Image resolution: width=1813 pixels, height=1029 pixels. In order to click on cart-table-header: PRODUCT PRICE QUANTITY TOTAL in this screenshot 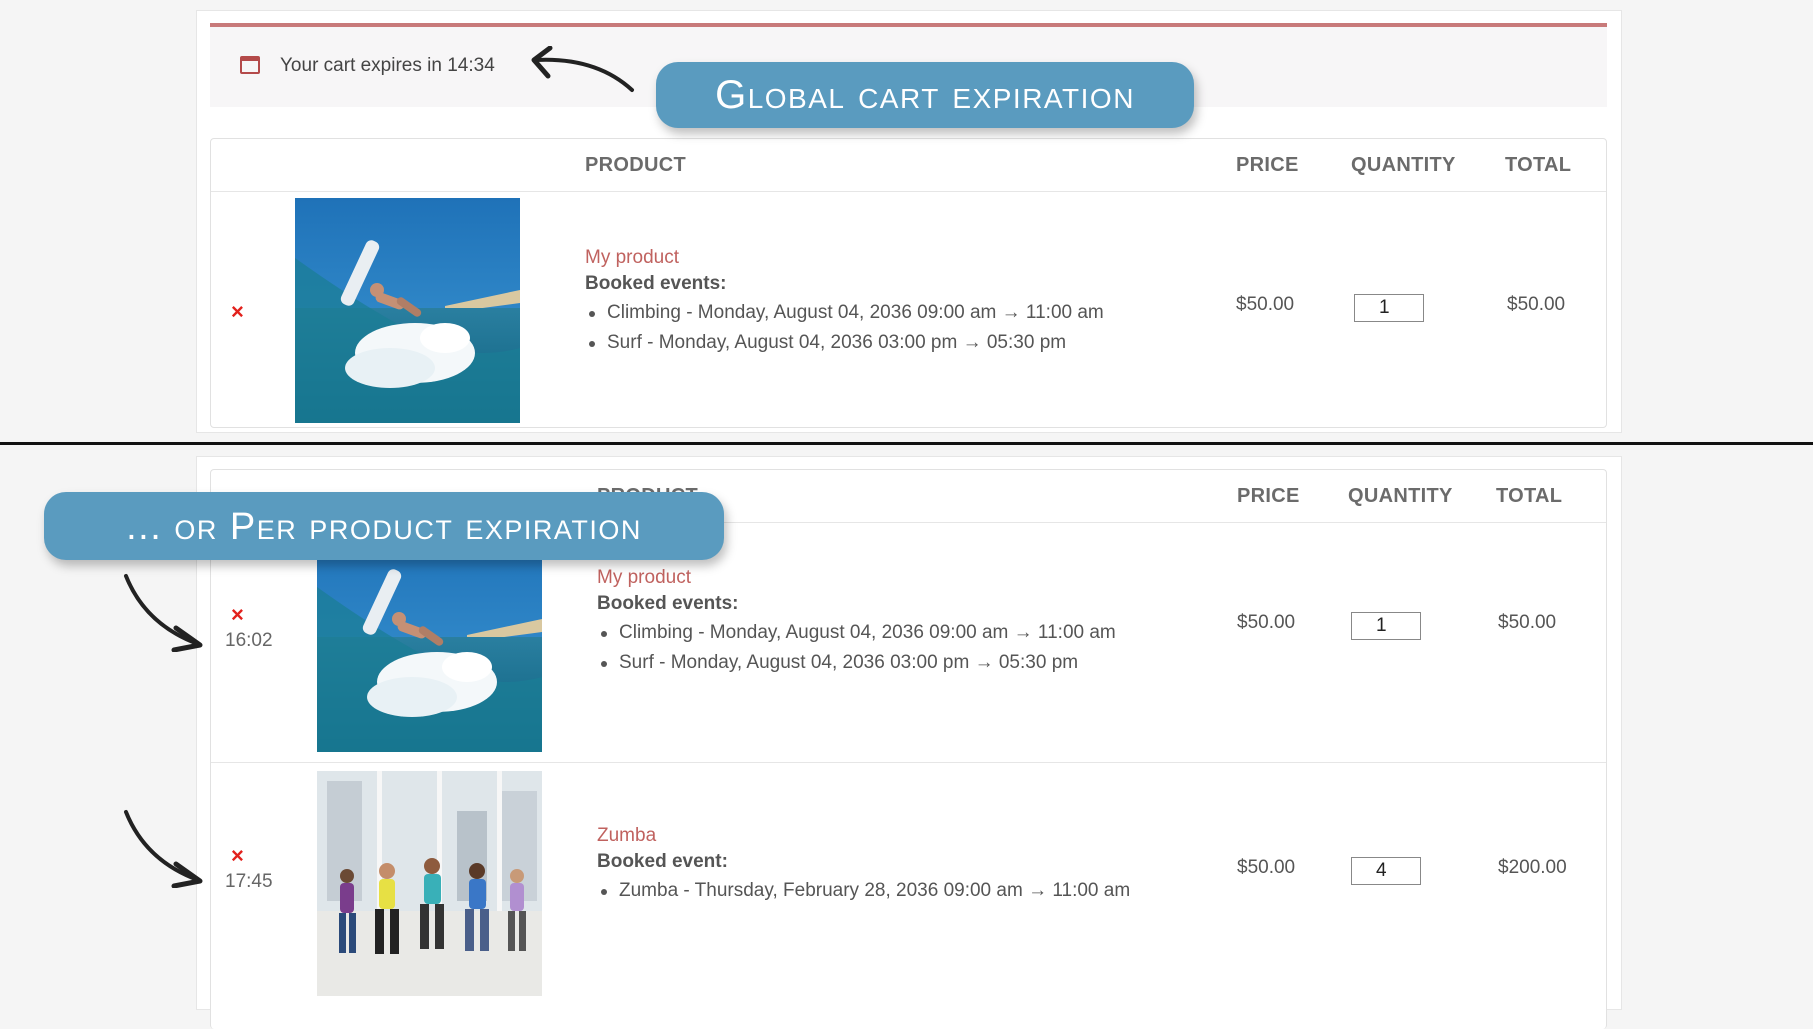, I will do `click(908, 165)`.